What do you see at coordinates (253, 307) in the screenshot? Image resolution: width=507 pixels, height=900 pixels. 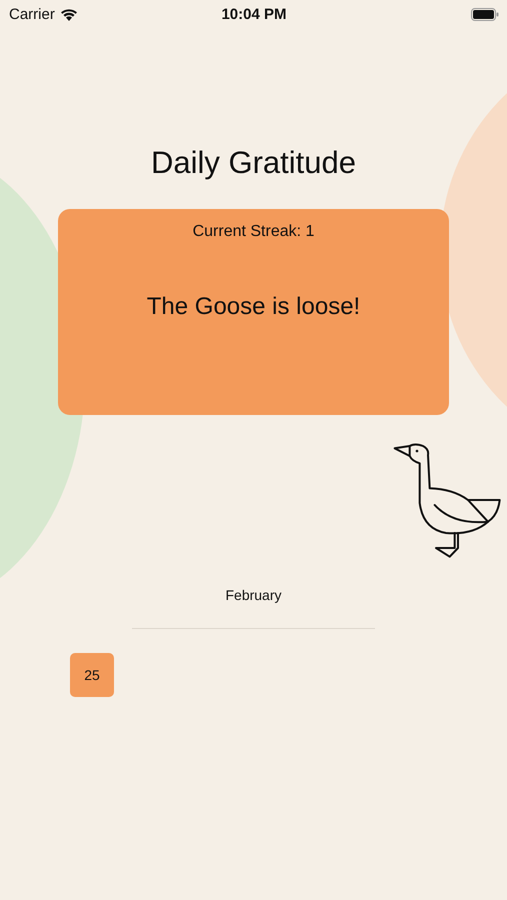 I see `card-message: The Goose is loose!` at bounding box center [253, 307].